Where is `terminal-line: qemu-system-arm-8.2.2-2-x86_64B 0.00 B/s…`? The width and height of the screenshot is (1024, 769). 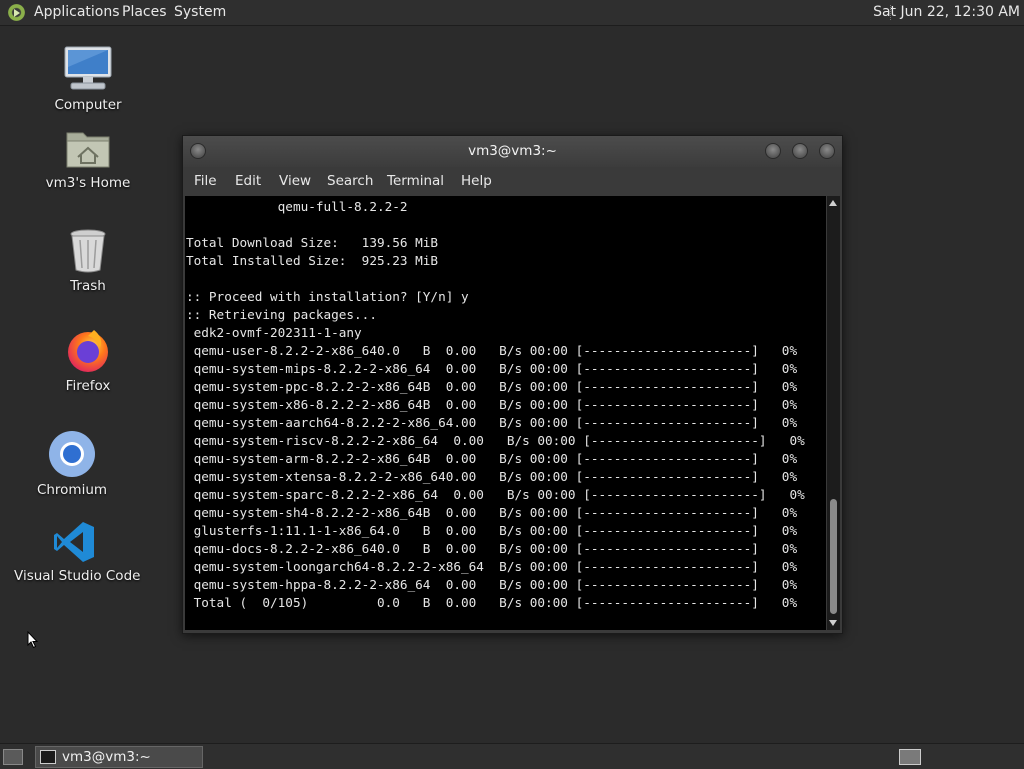
terminal-line: qemu-system-arm-8.2.2-2-x86_64B 0.00 B/s… is located at coordinates (492, 458).